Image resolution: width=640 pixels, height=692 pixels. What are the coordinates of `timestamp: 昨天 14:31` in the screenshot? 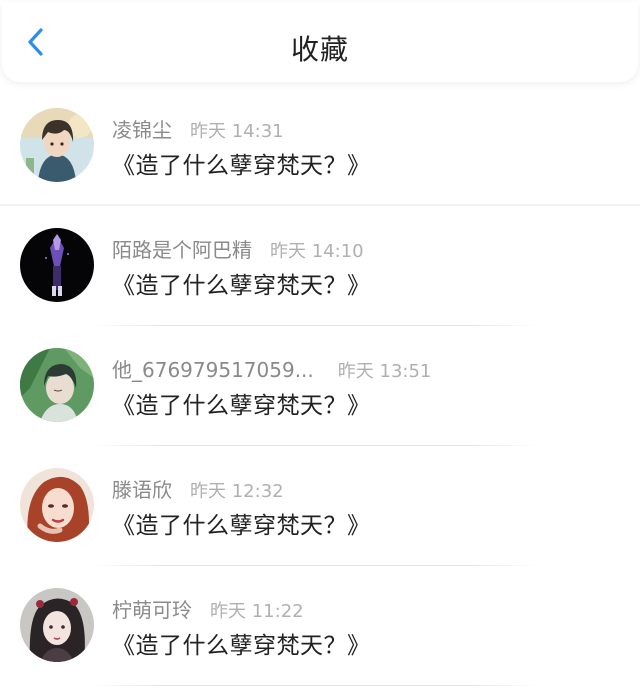 It's located at (237, 131).